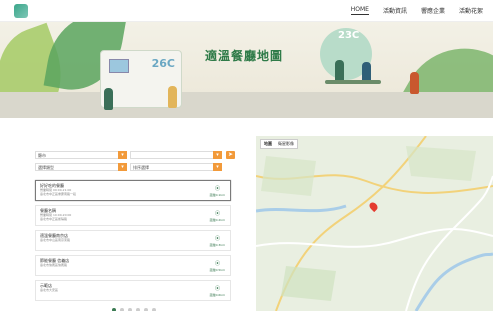  What do you see at coordinates (395, 10) in the screenshot?
I see `nav-events: 活動資訊` at bounding box center [395, 10].